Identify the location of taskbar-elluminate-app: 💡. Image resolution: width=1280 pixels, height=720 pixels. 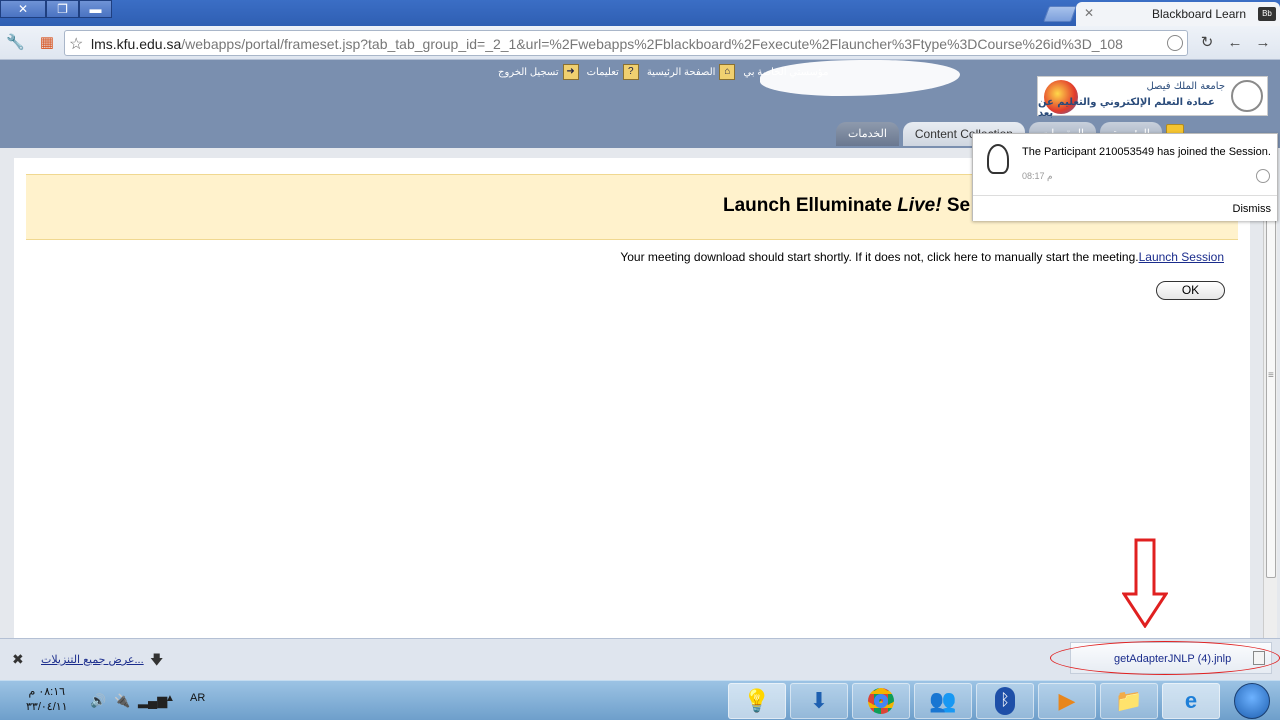
(757, 701).